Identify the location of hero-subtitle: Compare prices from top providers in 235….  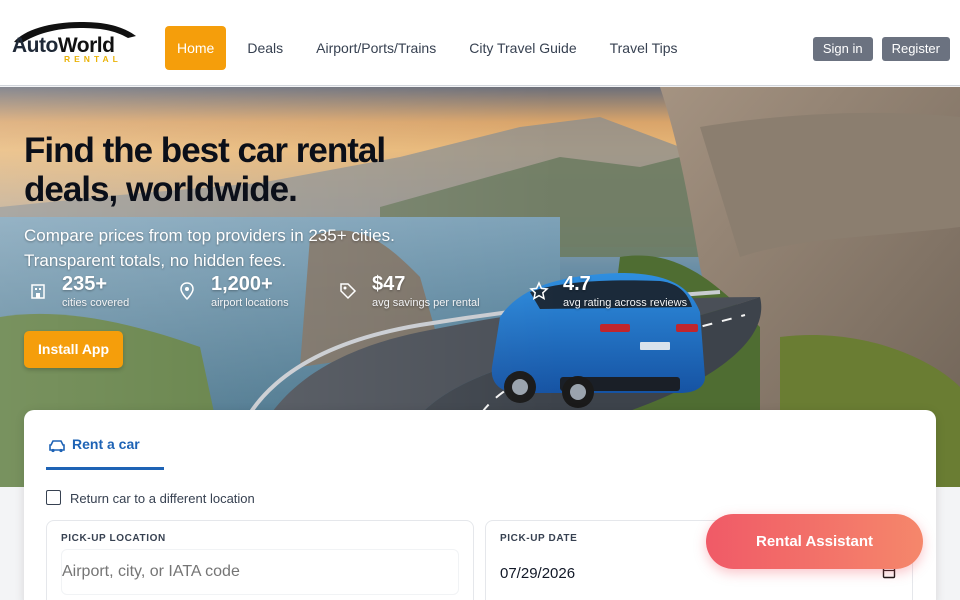
(209, 248).